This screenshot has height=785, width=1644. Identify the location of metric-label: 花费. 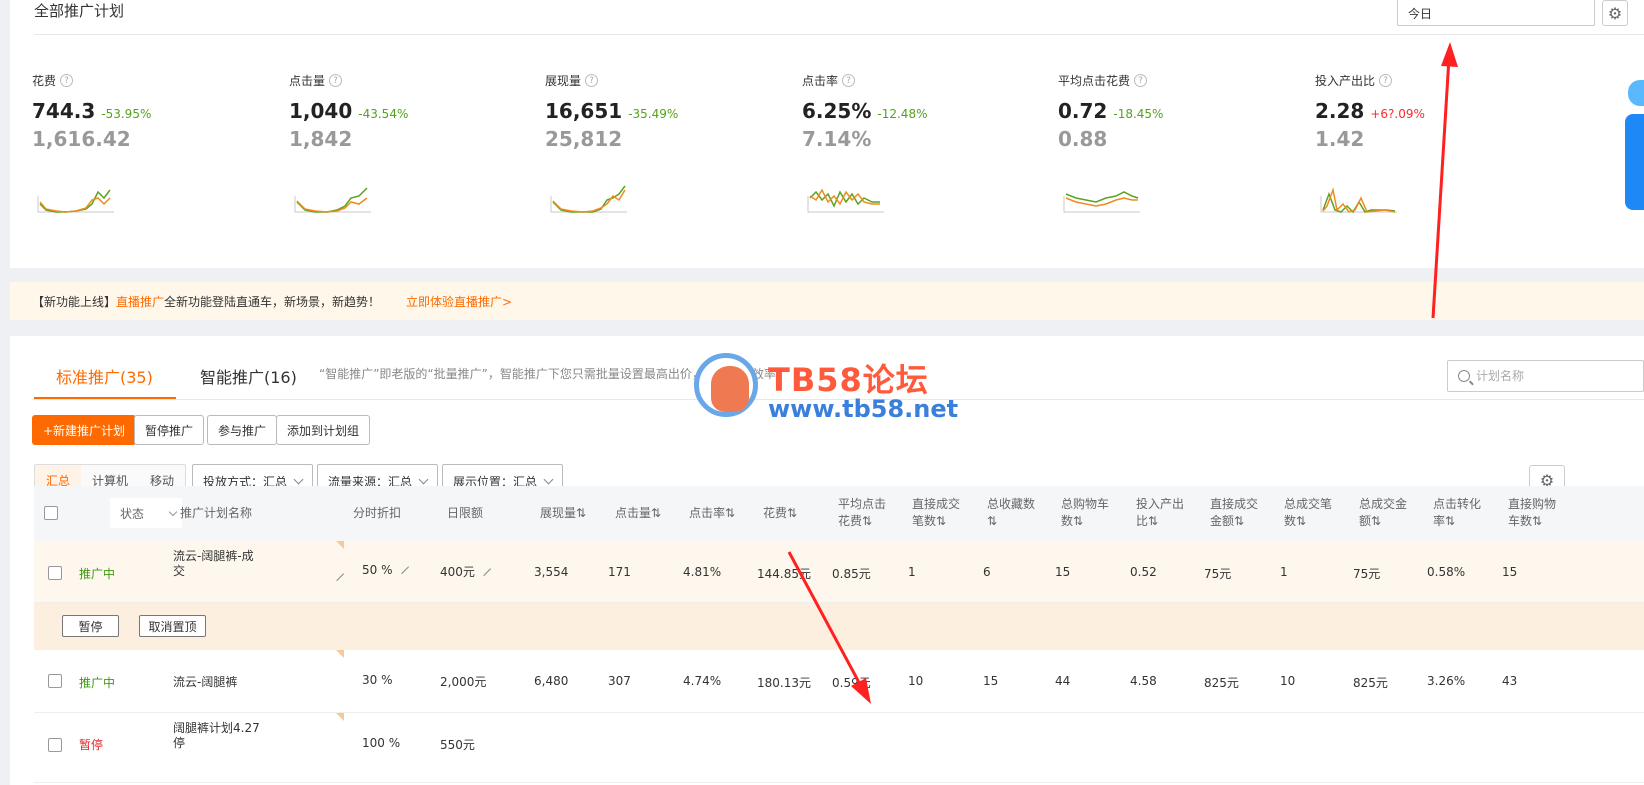
(44, 81).